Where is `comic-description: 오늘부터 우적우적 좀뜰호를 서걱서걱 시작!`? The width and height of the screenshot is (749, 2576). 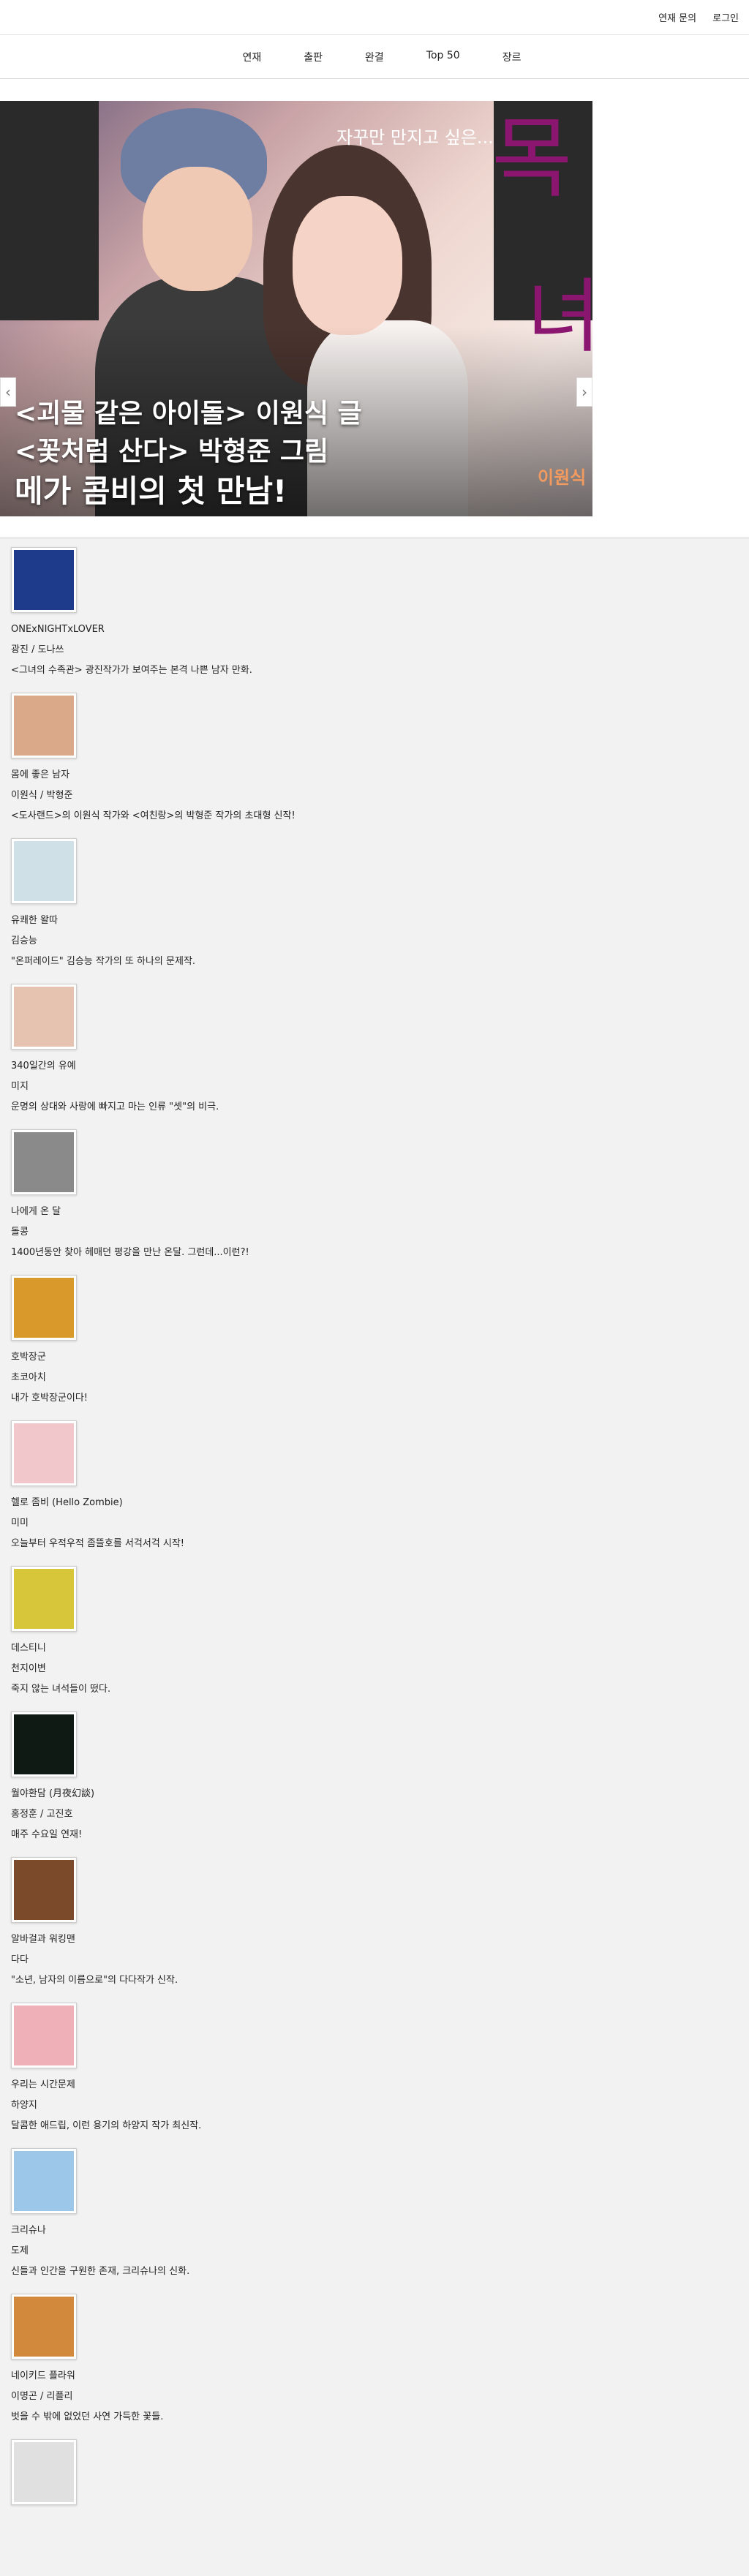 comic-description: 오늘부터 우적우적 좀뜰호를 서걱서걱 시작! is located at coordinates (98, 1543).